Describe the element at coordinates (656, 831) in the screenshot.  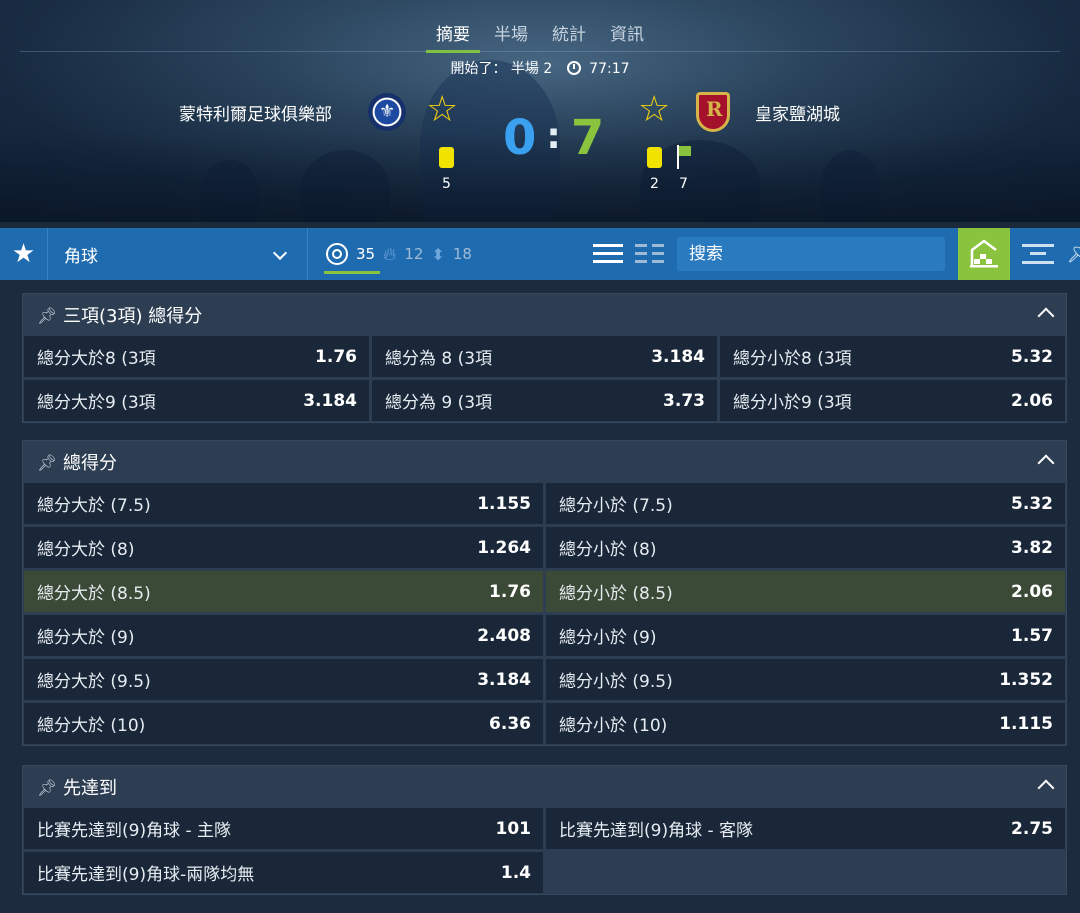
I see `odds-label: 比賽先達到(9)角球 - 客隊` at that location.